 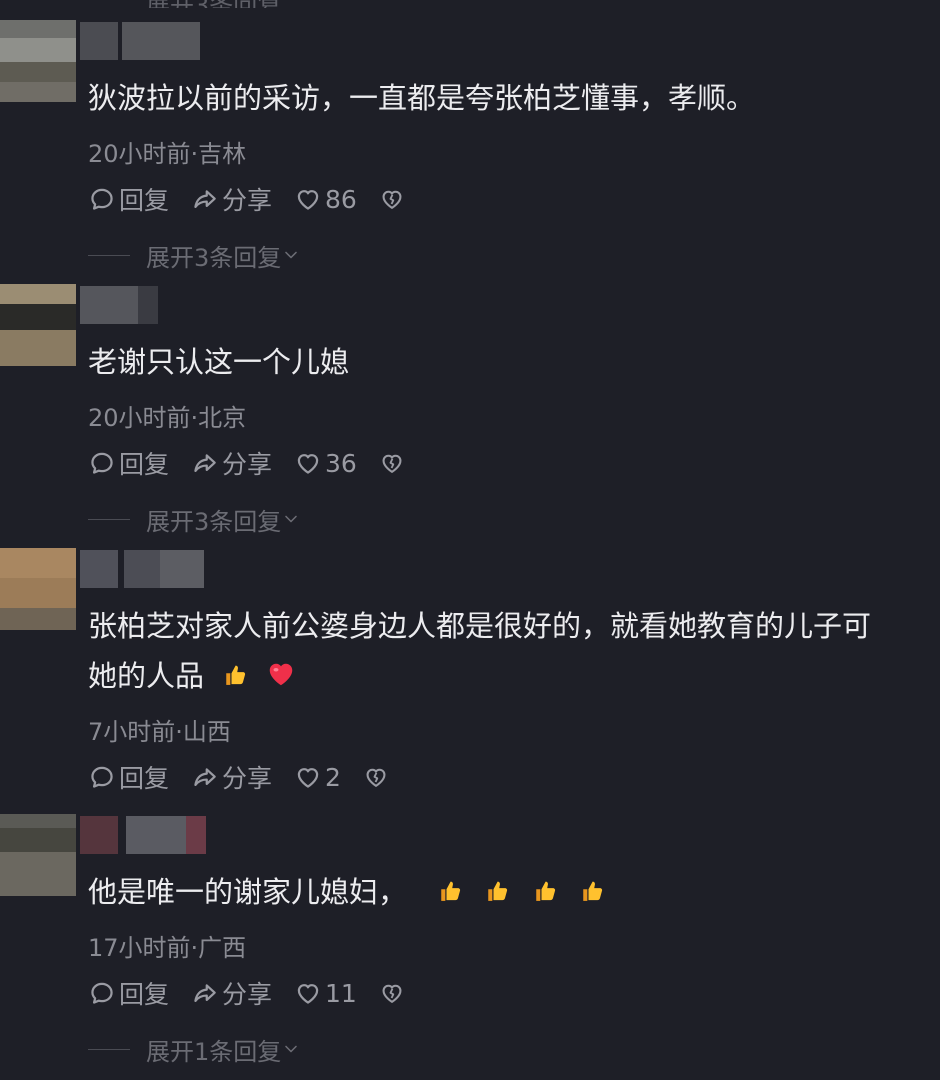 I want to click on comment-actions: 回复 分享 86, so click(x=257, y=199).